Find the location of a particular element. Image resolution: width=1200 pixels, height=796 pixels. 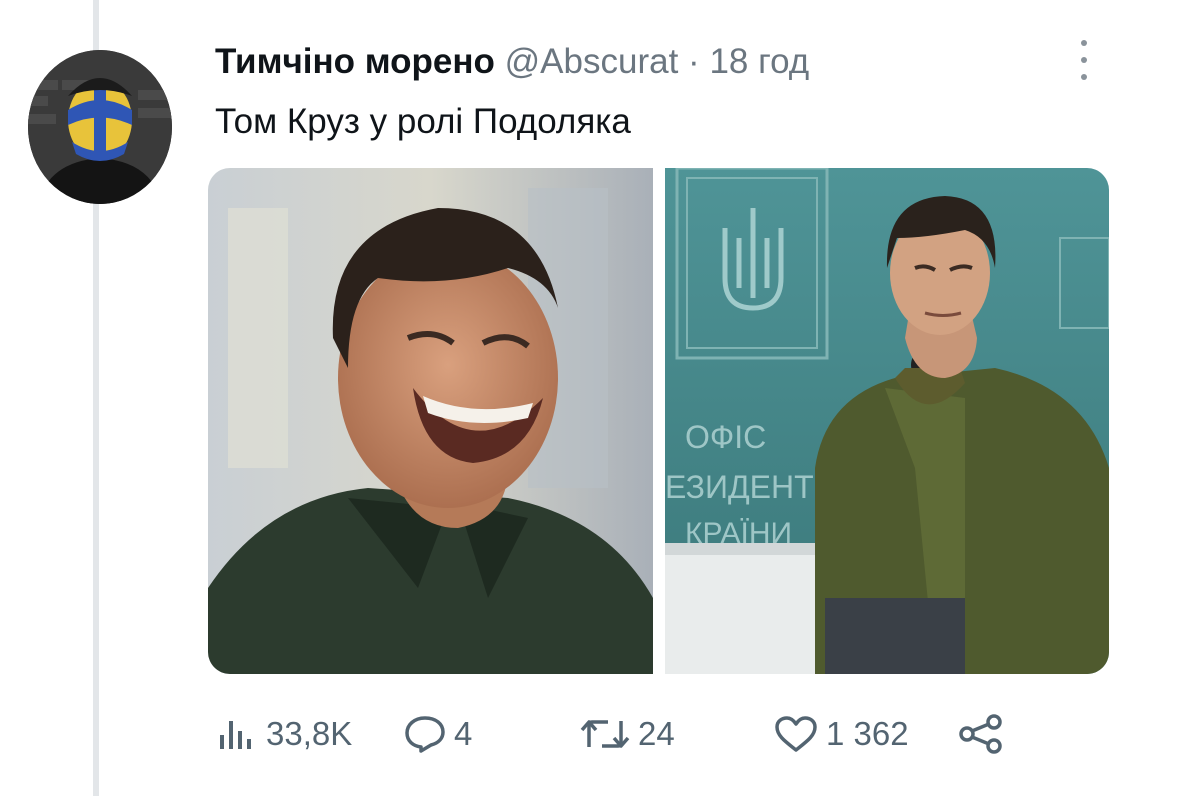

retweet-button: 24 is located at coordinates (627, 734).